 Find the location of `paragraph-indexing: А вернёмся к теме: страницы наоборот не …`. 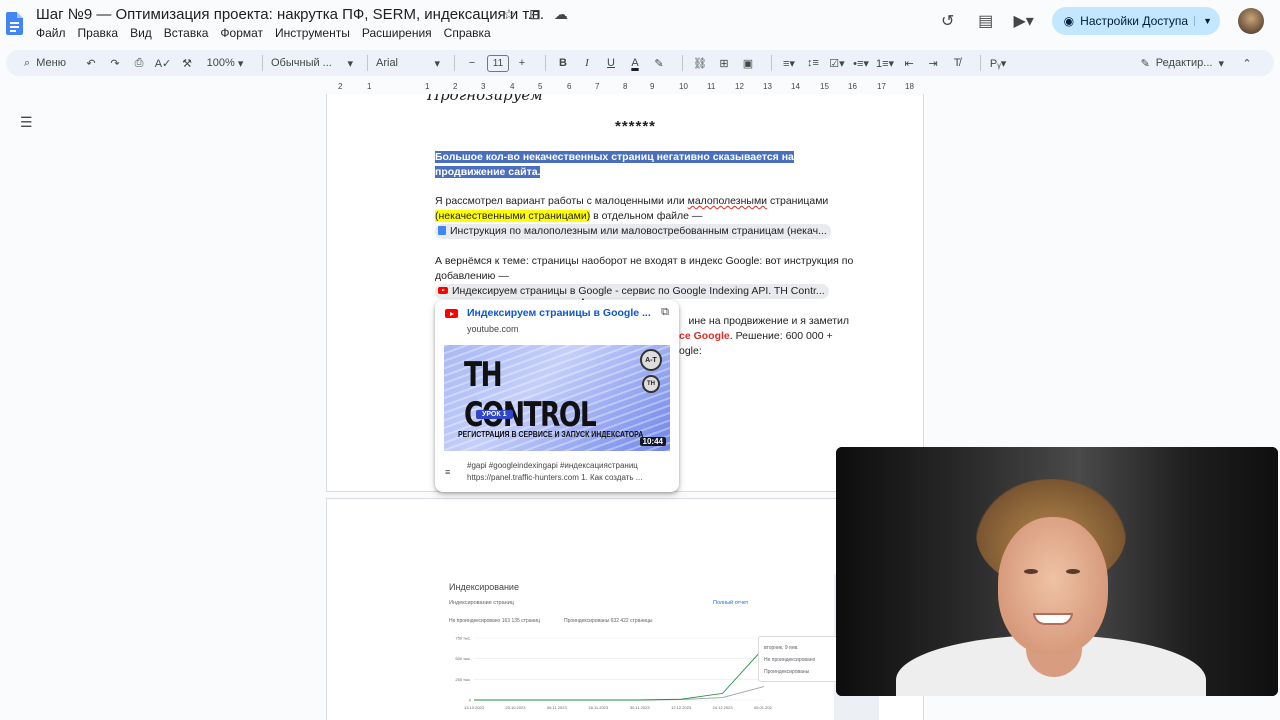

paragraph-indexing: А вернёмся к теме: страницы наоборот не … is located at coordinates (645, 276).